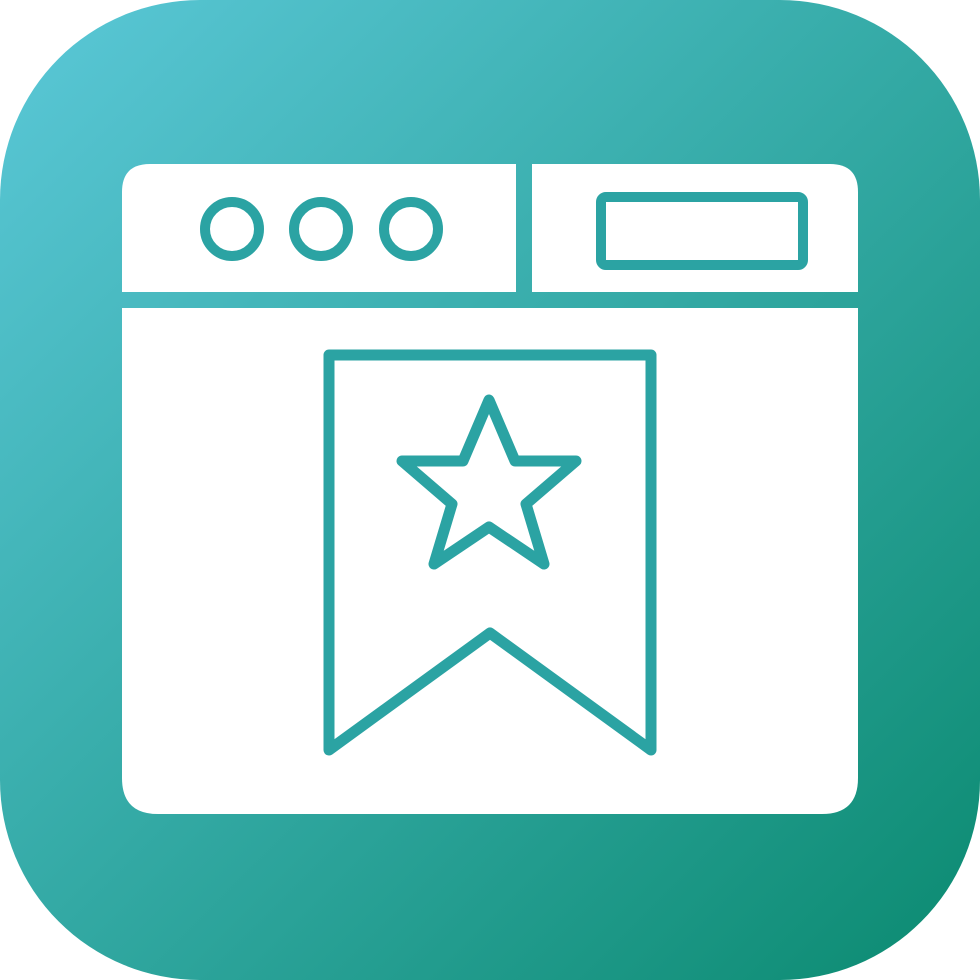 This screenshot has width=980, height=980. Describe the element at coordinates (695, 228) in the screenshot. I see `window-top-right-panel` at that location.